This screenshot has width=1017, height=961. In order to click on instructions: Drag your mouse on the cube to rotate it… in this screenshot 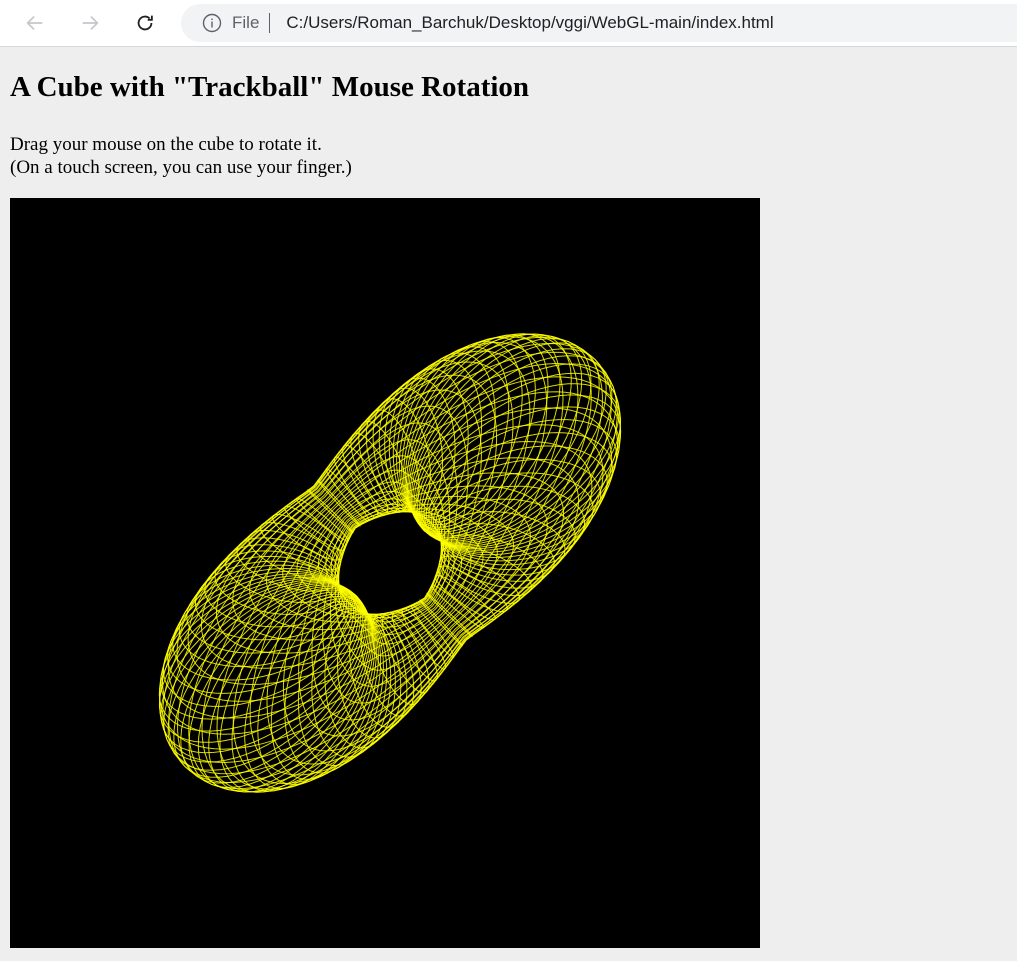, I will do `click(181, 156)`.